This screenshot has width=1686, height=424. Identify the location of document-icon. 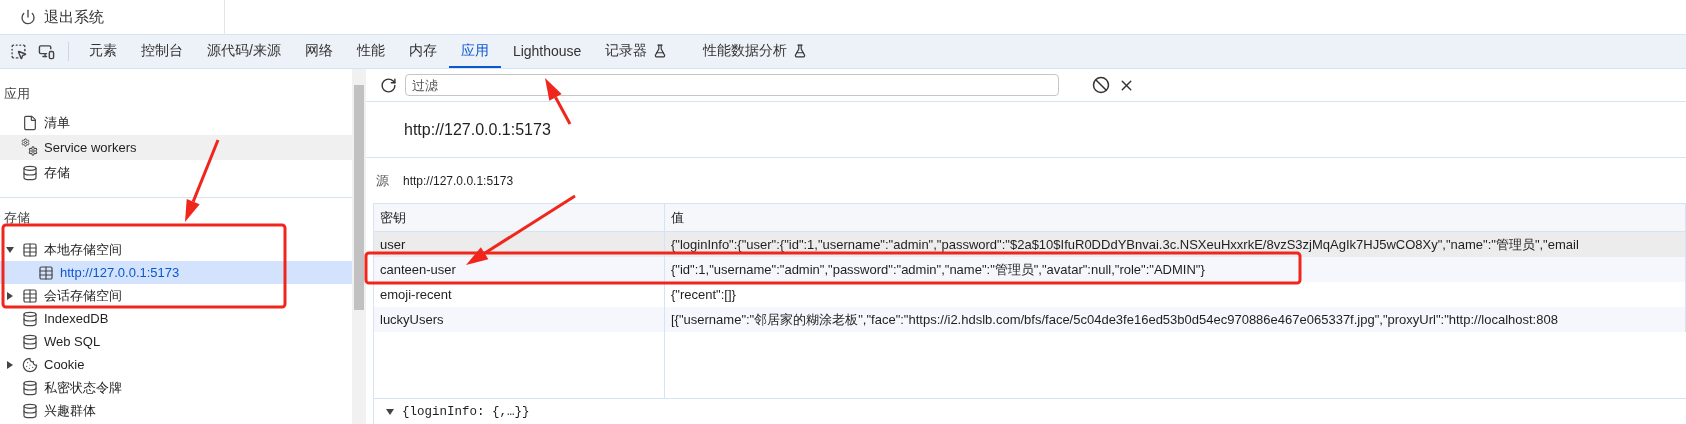
(30, 122).